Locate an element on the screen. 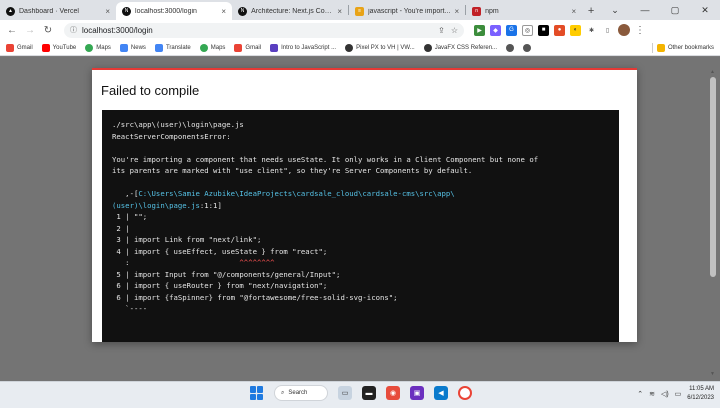  battery-icon: ▭ is located at coordinates (678, 394).